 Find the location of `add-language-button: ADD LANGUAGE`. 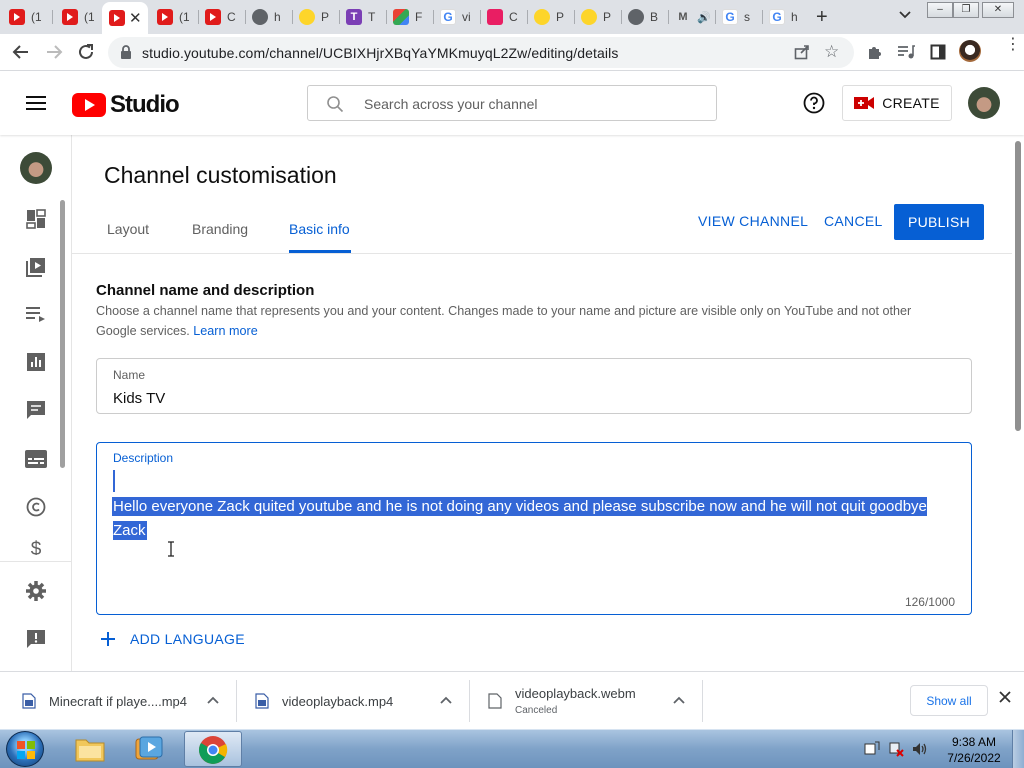

add-language-button: ADD LANGUAGE is located at coordinates (172, 639).